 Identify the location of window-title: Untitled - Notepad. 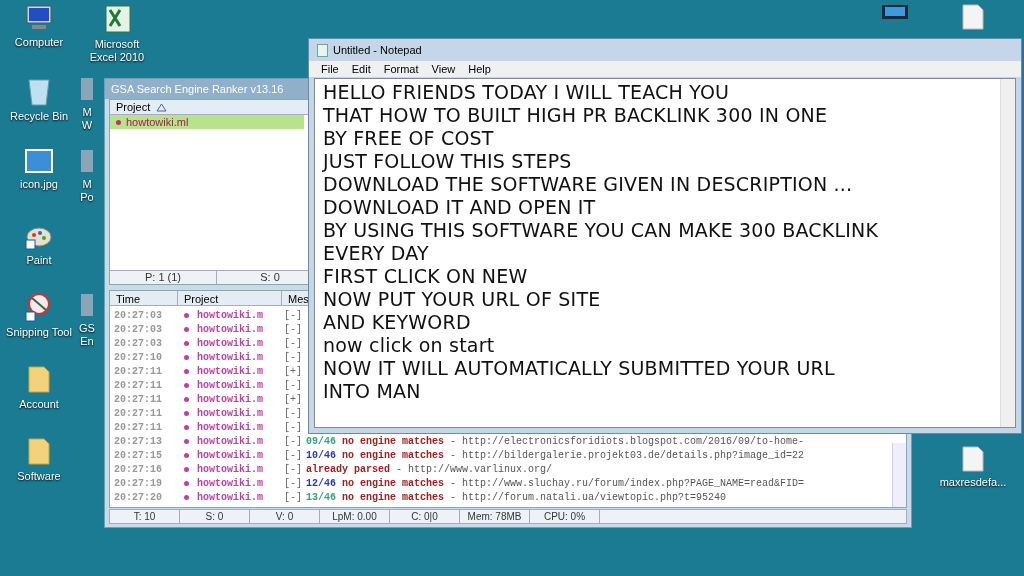
(377, 50).